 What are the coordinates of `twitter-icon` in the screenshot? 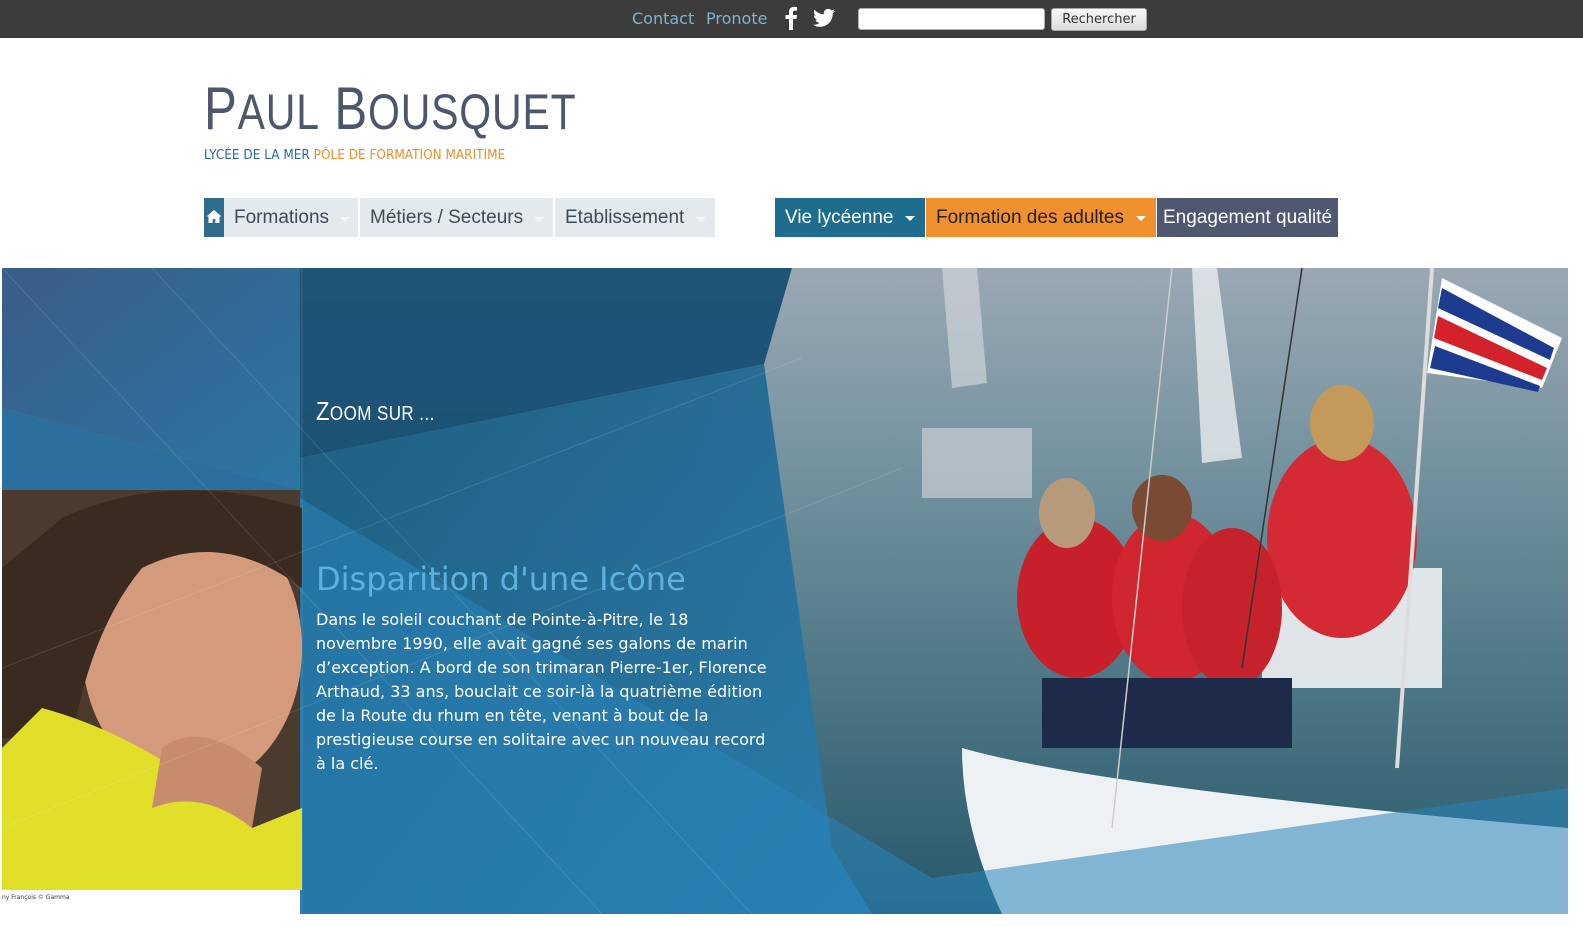 It's located at (824, 18).